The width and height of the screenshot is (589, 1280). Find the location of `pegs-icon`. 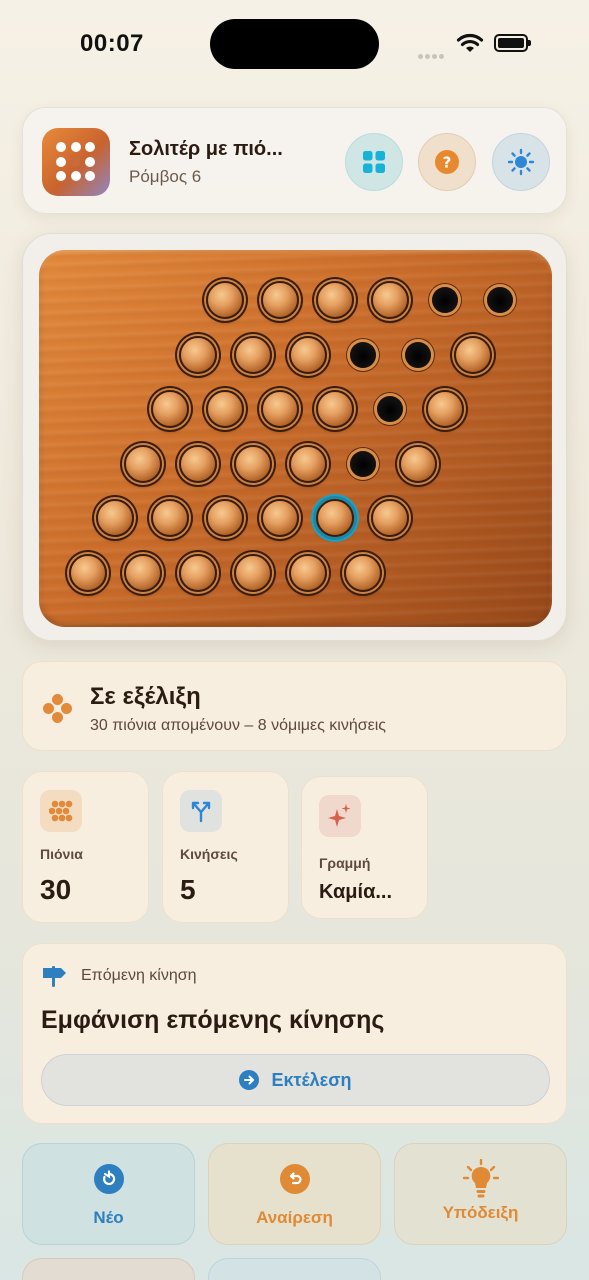

pegs-icon is located at coordinates (61, 811).